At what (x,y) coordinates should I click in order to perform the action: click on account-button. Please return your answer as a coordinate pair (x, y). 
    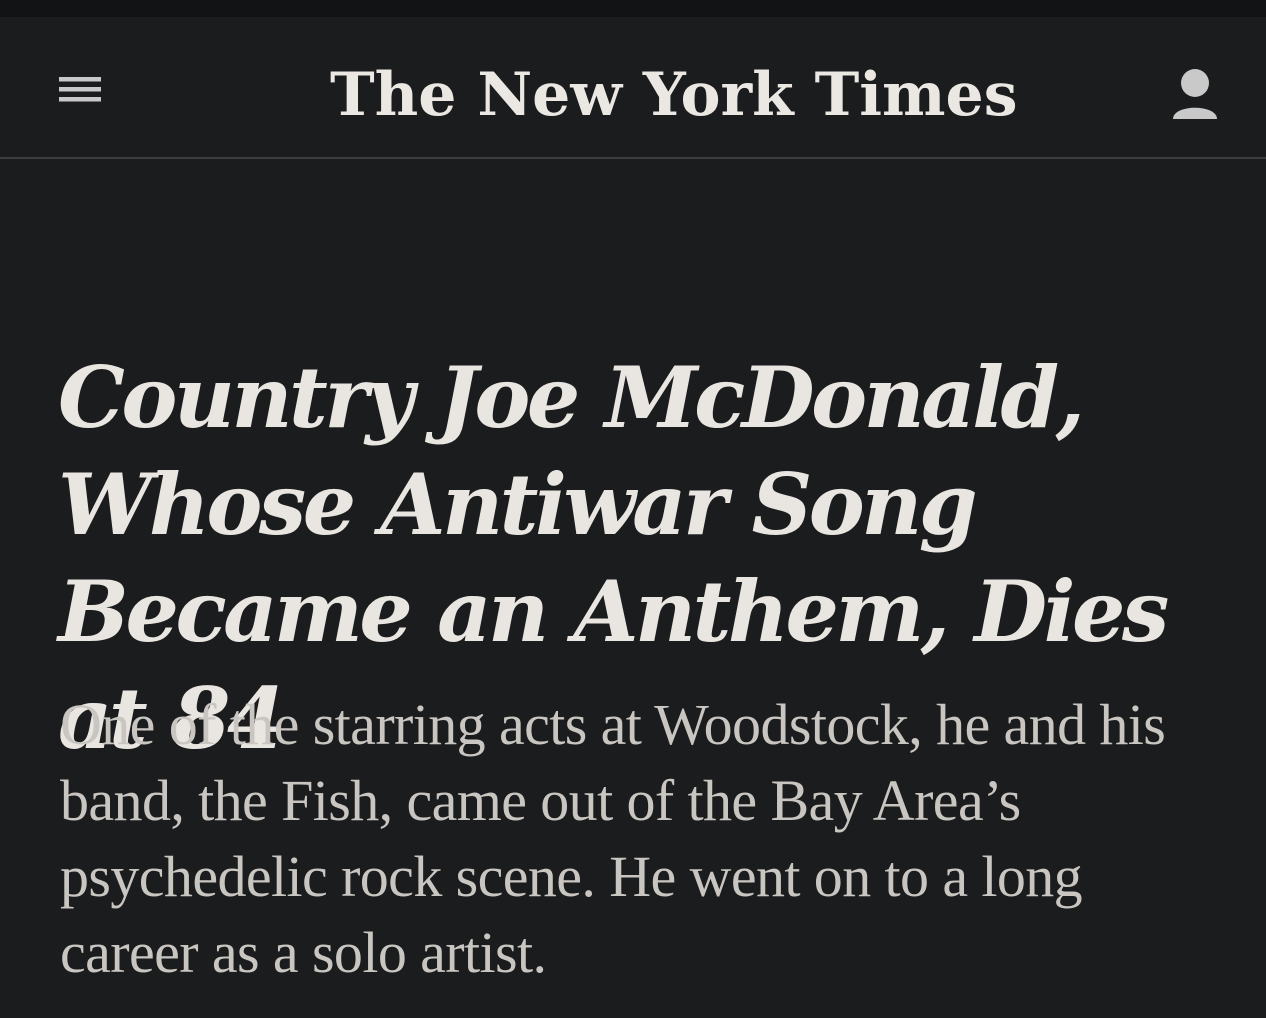
    Looking at the image, I should click on (1195, 107).